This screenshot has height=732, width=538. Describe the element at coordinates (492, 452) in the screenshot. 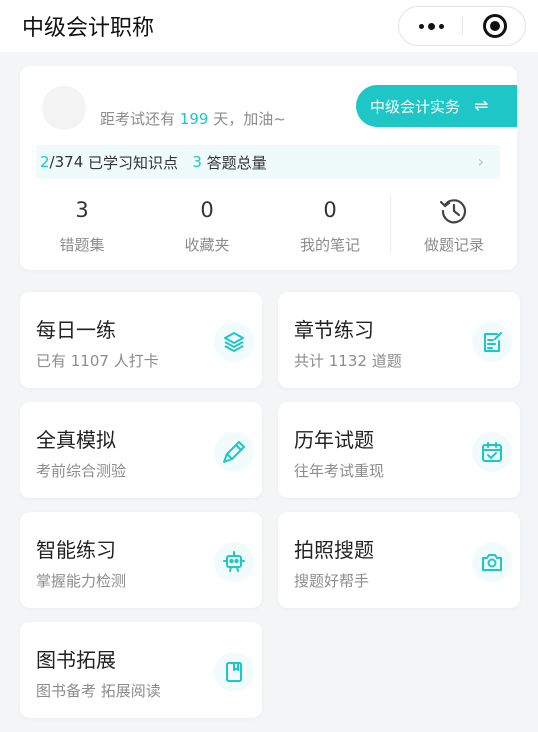

I see `calendar-check-icon` at that location.